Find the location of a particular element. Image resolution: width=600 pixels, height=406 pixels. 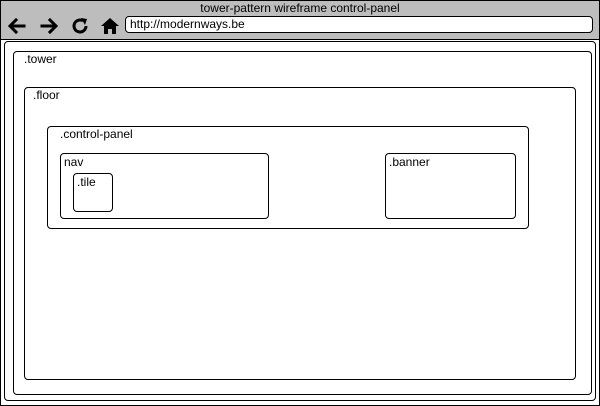

window-title: tower-pattern wireframe control-panel is located at coordinates (300, 8).